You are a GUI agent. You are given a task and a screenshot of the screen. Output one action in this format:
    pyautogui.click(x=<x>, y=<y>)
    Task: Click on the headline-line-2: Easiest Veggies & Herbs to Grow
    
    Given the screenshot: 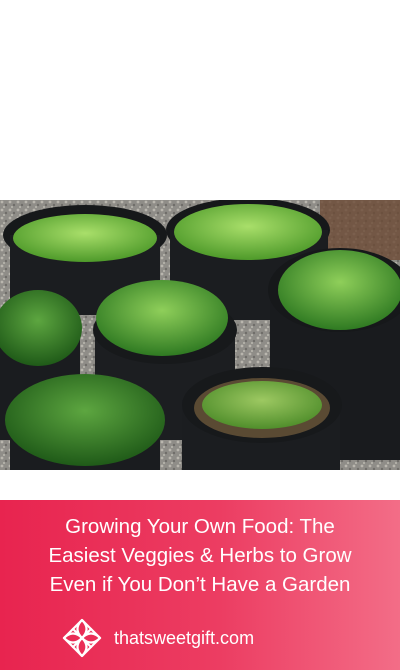 What is the action you would take?
    pyautogui.click(x=200, y=555)
    